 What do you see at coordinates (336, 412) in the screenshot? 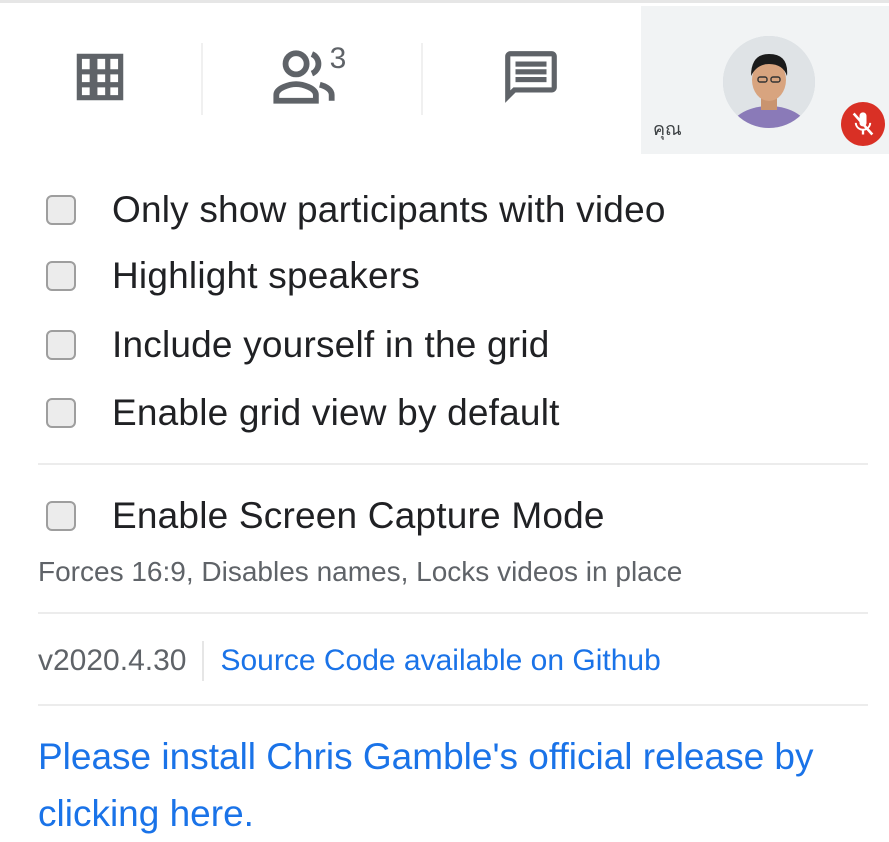
I see `option-label: Enable grid view by default` at bounding box center [336, 412].